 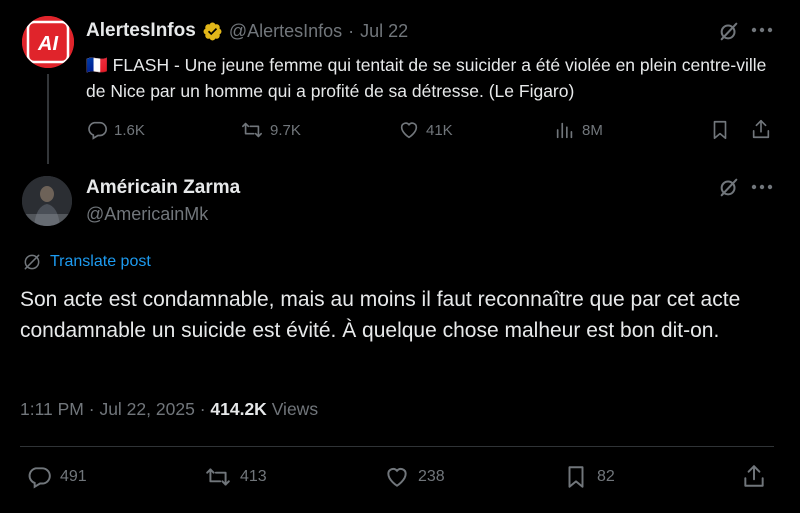 I want to click on quoted-author-handle: @AlertesInfos, so click(x=285, y=31).